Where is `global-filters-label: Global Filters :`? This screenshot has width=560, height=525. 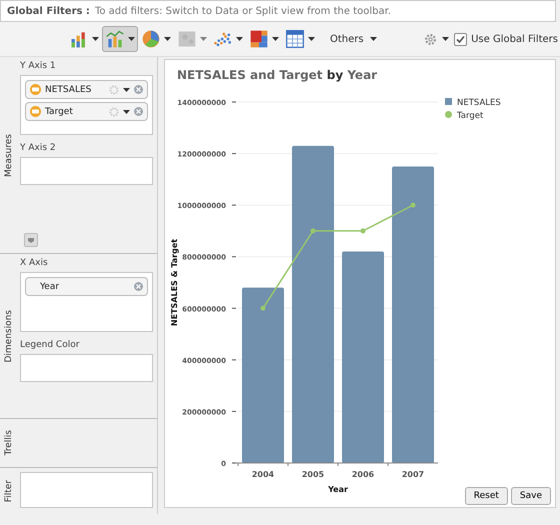 global-filters-label: Global Filters : is located at coordinates (48, 11).